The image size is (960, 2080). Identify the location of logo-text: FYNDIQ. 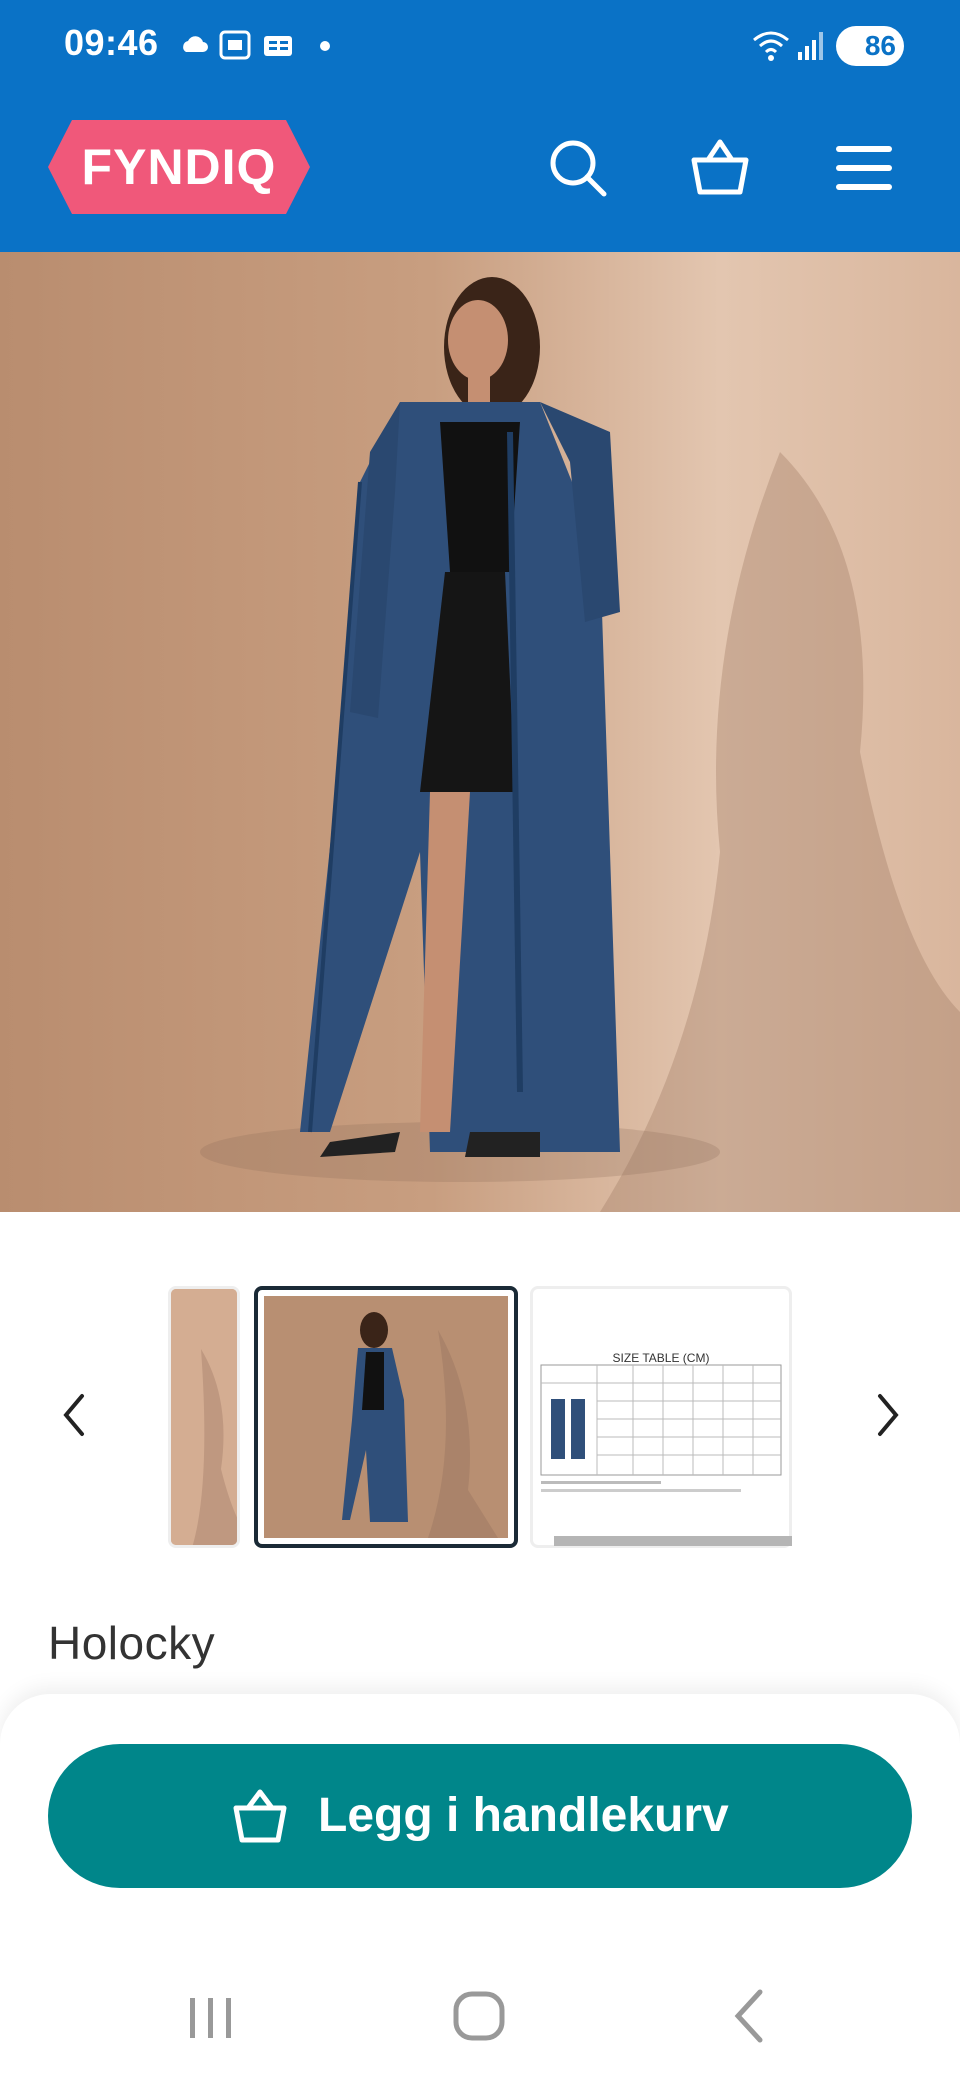
(179, 167).